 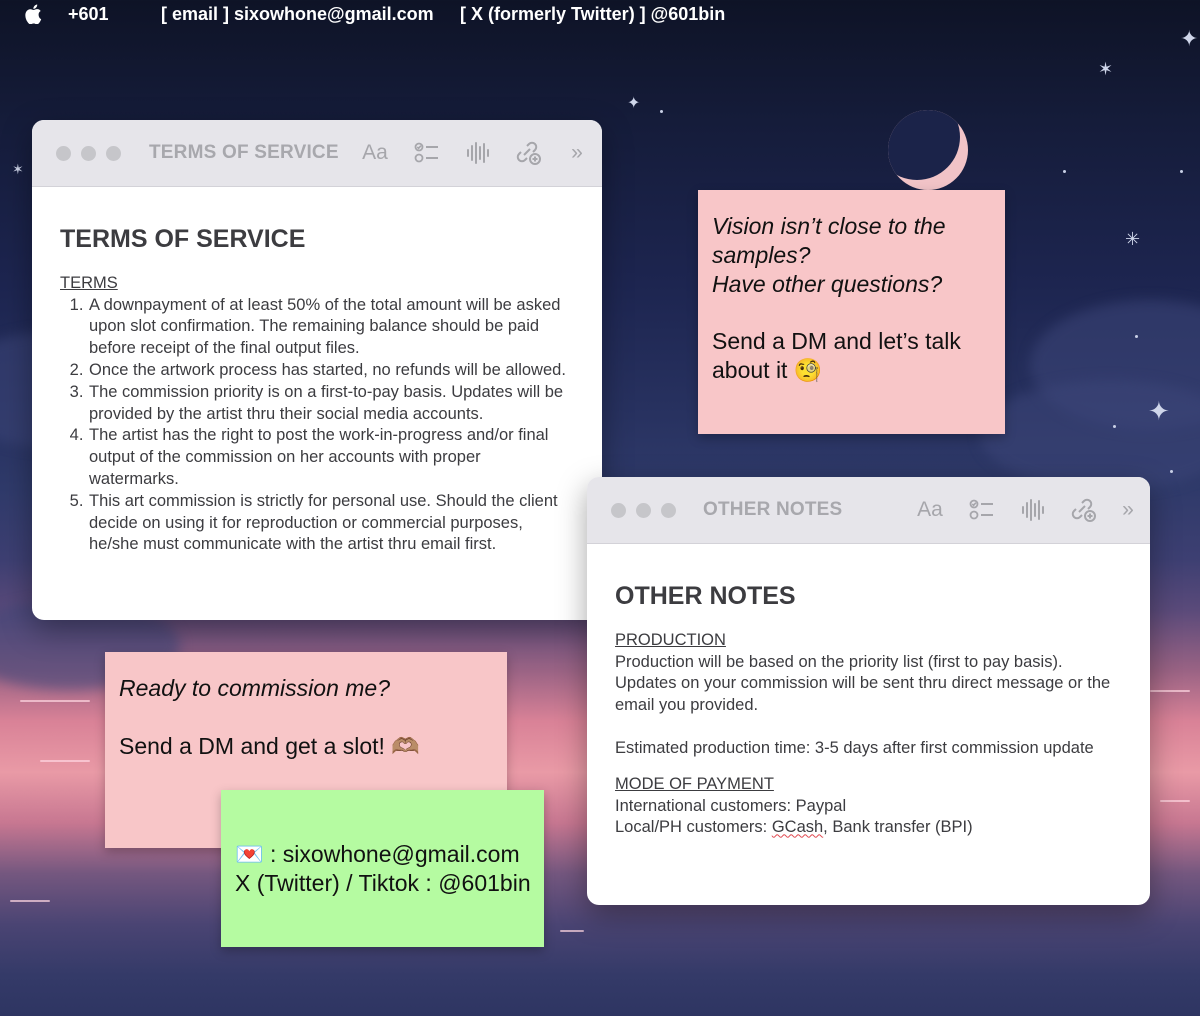 I want to click on section-label-payment: MODE OF PAYMENT, so click(x=694, y=783).